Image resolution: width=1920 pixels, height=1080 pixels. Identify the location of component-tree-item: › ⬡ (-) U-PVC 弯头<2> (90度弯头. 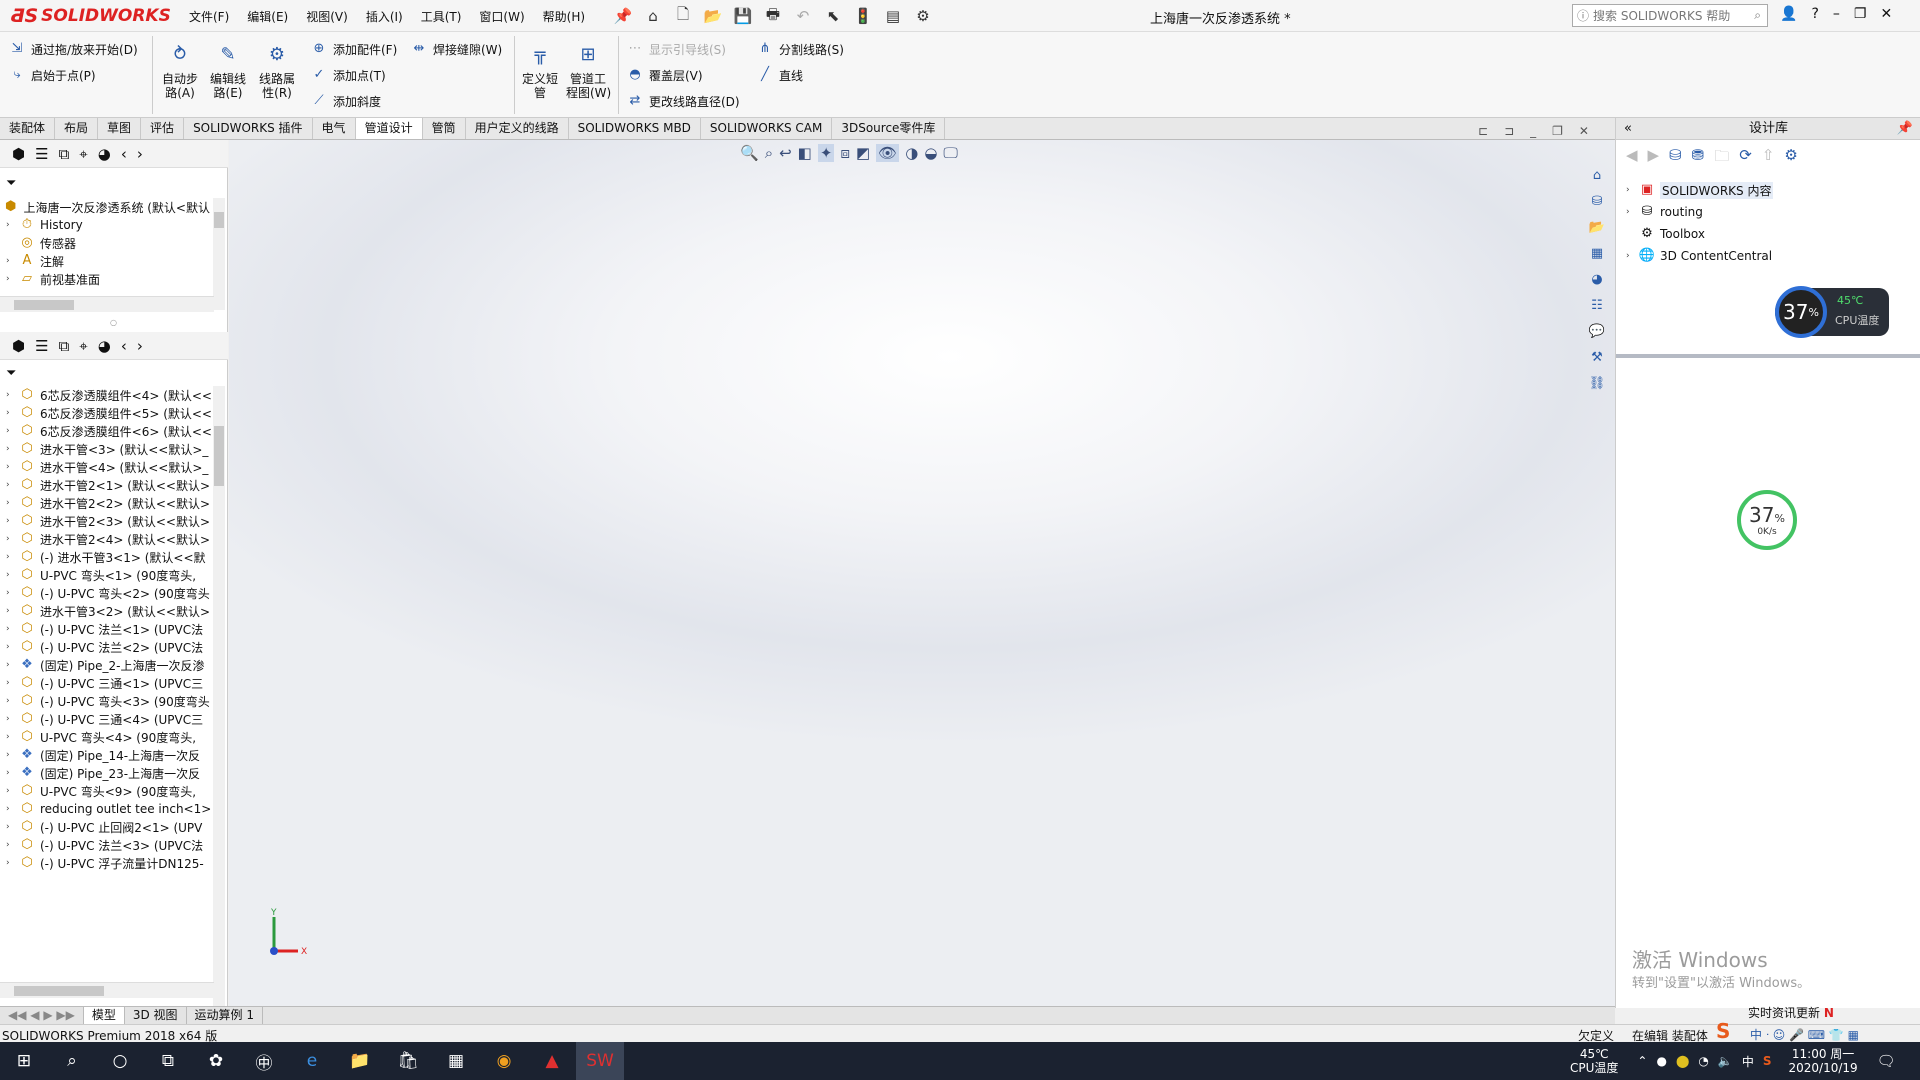
(110, 593).